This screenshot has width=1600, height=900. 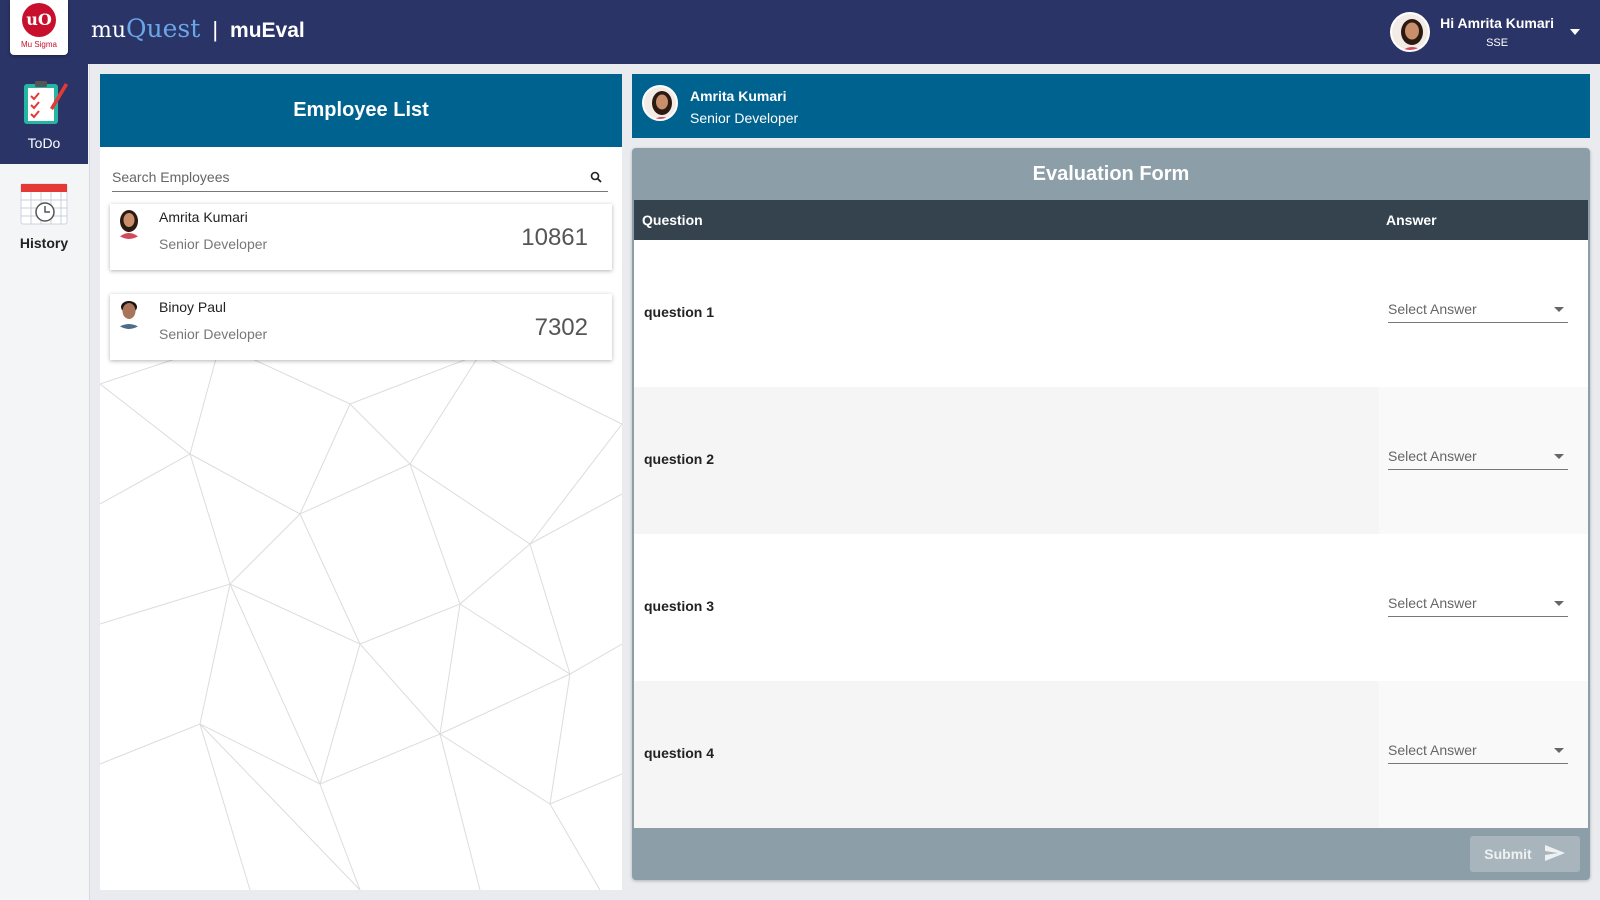 What do you see at coordinates (679, 459) in the screenshot?
I see `question-text: question 2` at bounding box center [679, 459].